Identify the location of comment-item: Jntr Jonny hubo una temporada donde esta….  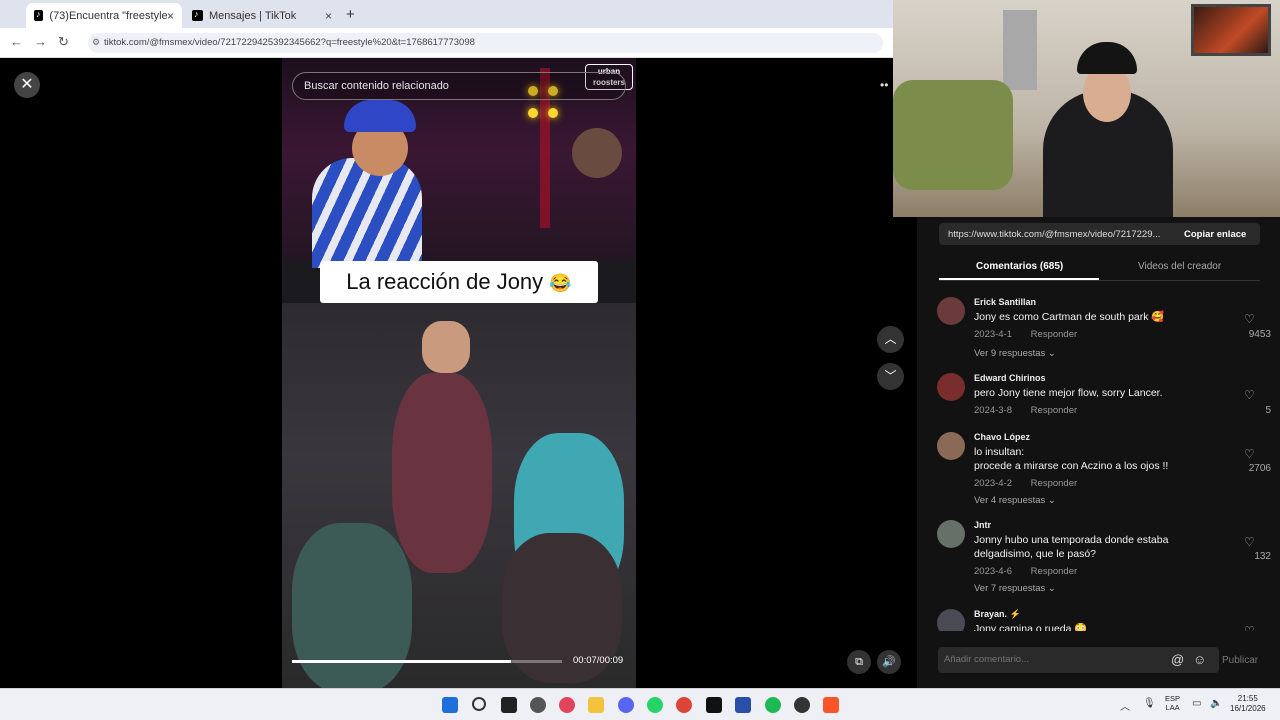
(1104, 559).